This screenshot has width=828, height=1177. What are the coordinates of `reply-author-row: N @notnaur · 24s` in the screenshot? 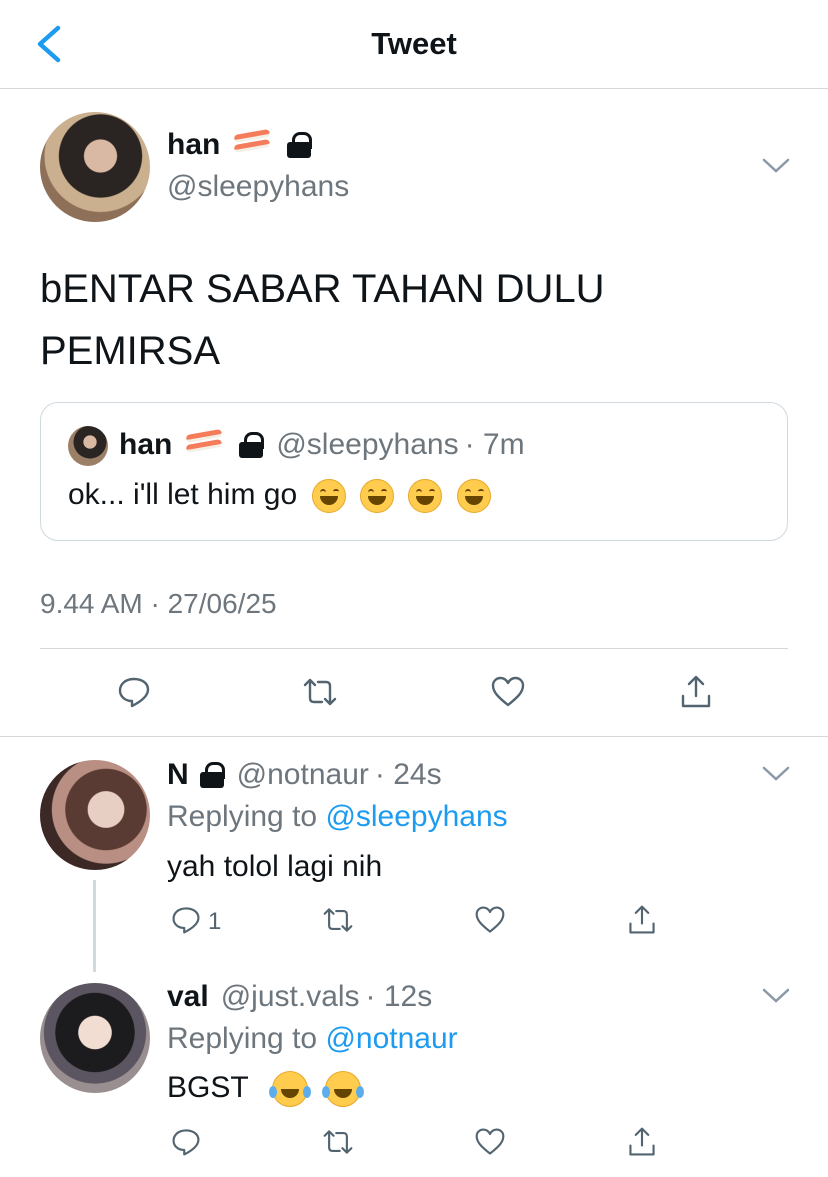 It's located at (304, 775).